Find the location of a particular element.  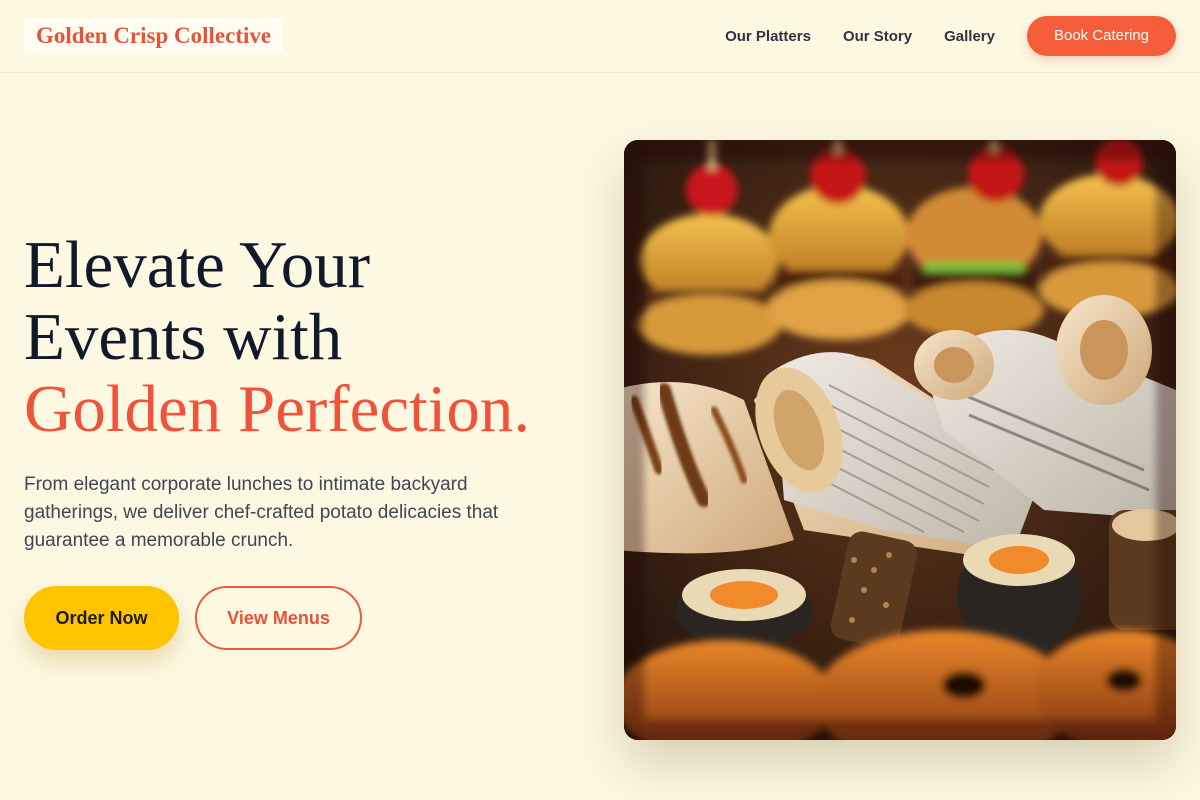

nav-link-our-story: Our Story is located at coordinates (877, 36).